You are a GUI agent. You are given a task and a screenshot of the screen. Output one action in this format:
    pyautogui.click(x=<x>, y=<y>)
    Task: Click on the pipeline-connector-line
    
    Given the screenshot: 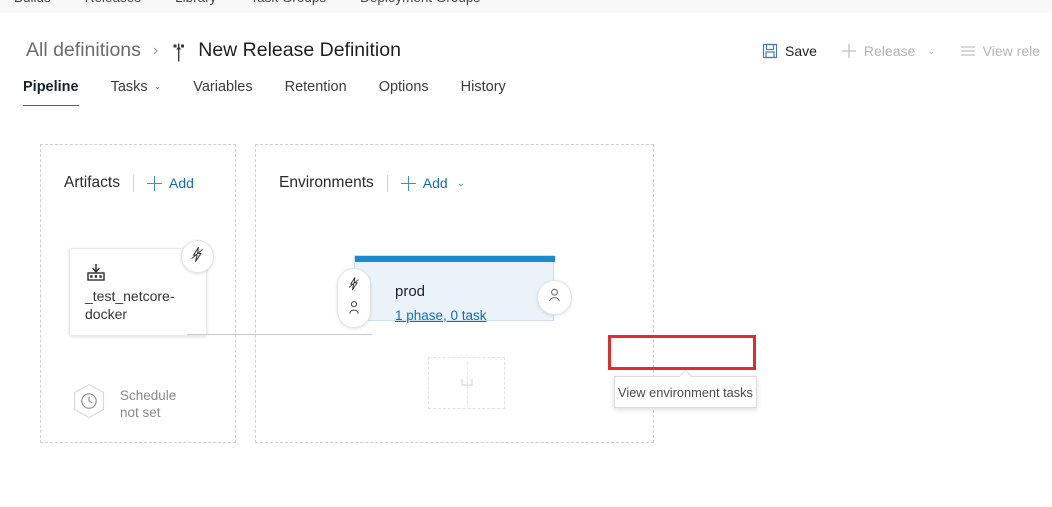 What is the action you would take?
    pyautogui.click(x=279, y=334)
    